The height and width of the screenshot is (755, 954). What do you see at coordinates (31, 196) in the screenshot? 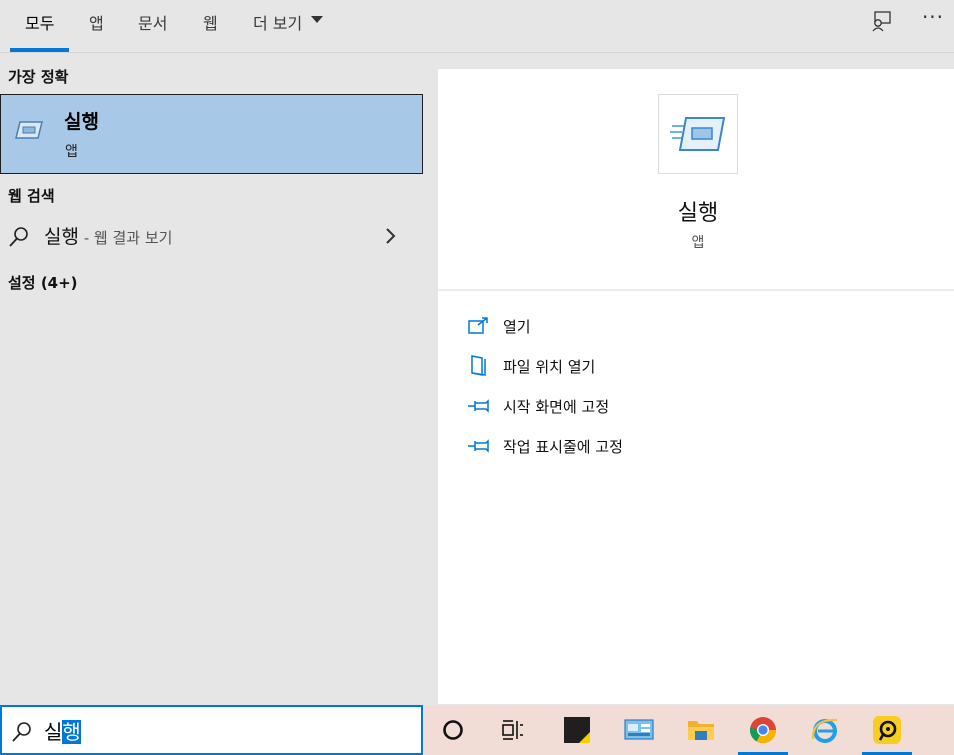
I see `web-search-heading: 웹 검색` at bounding box center [31, 196].